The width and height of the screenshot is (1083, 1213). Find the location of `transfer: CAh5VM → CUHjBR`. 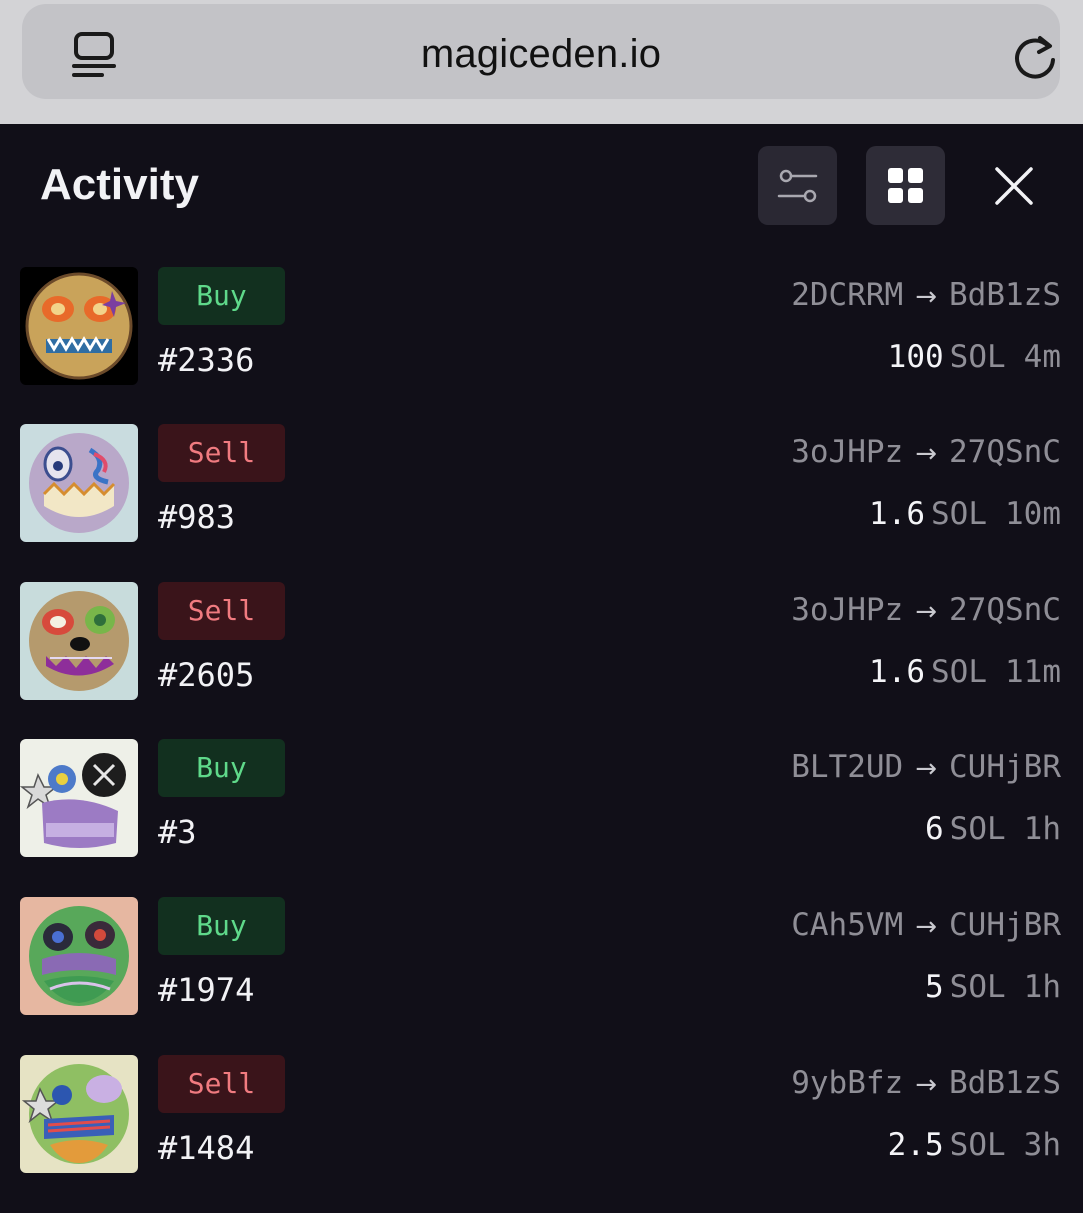

transfer: CAh5VM → CUHjBR is located at coordinates (926, 925).